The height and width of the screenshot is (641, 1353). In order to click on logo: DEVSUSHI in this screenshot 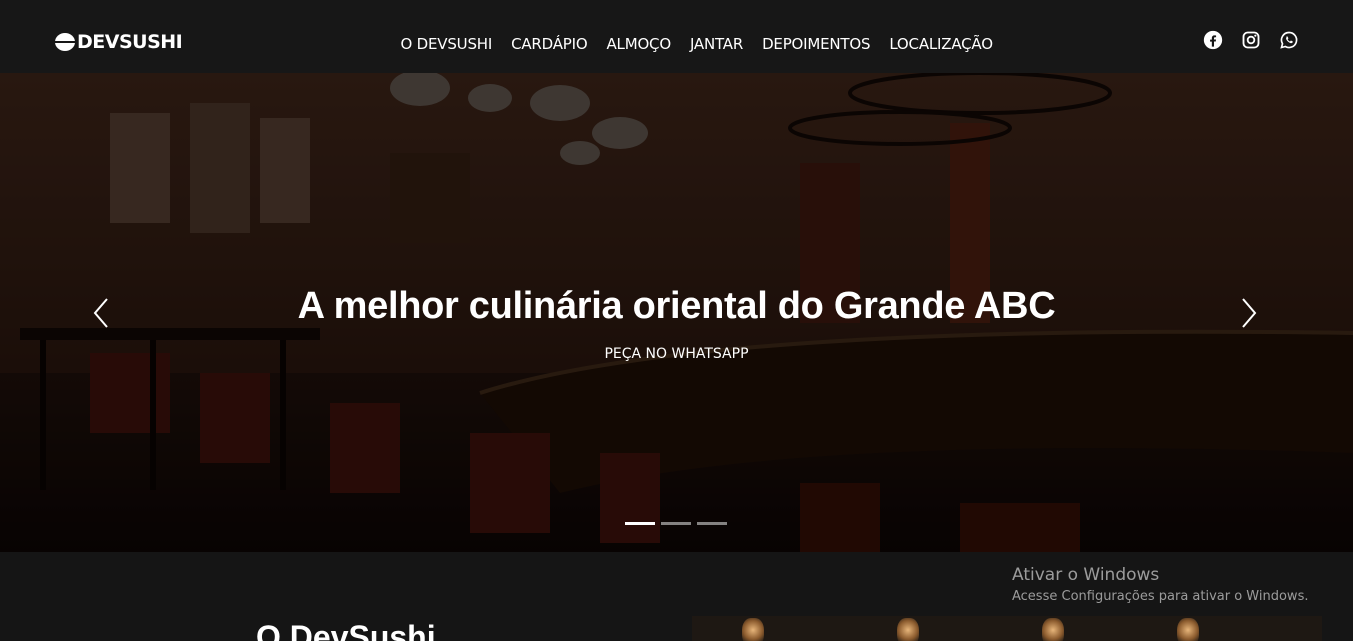, I will do `click(119, 42)`.